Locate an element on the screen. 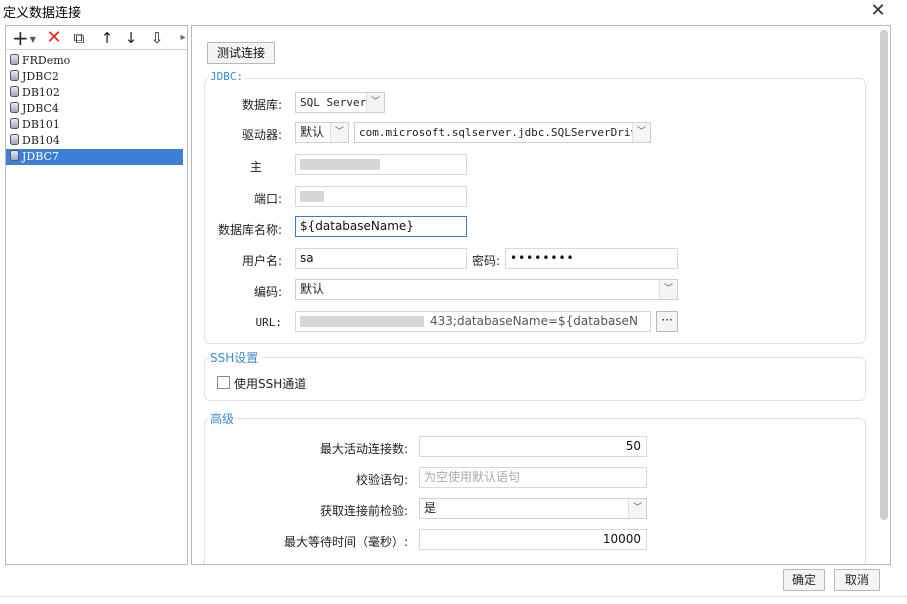 This screenshot has height=604, width=907. background-divider is located at coordinates (453, 600).